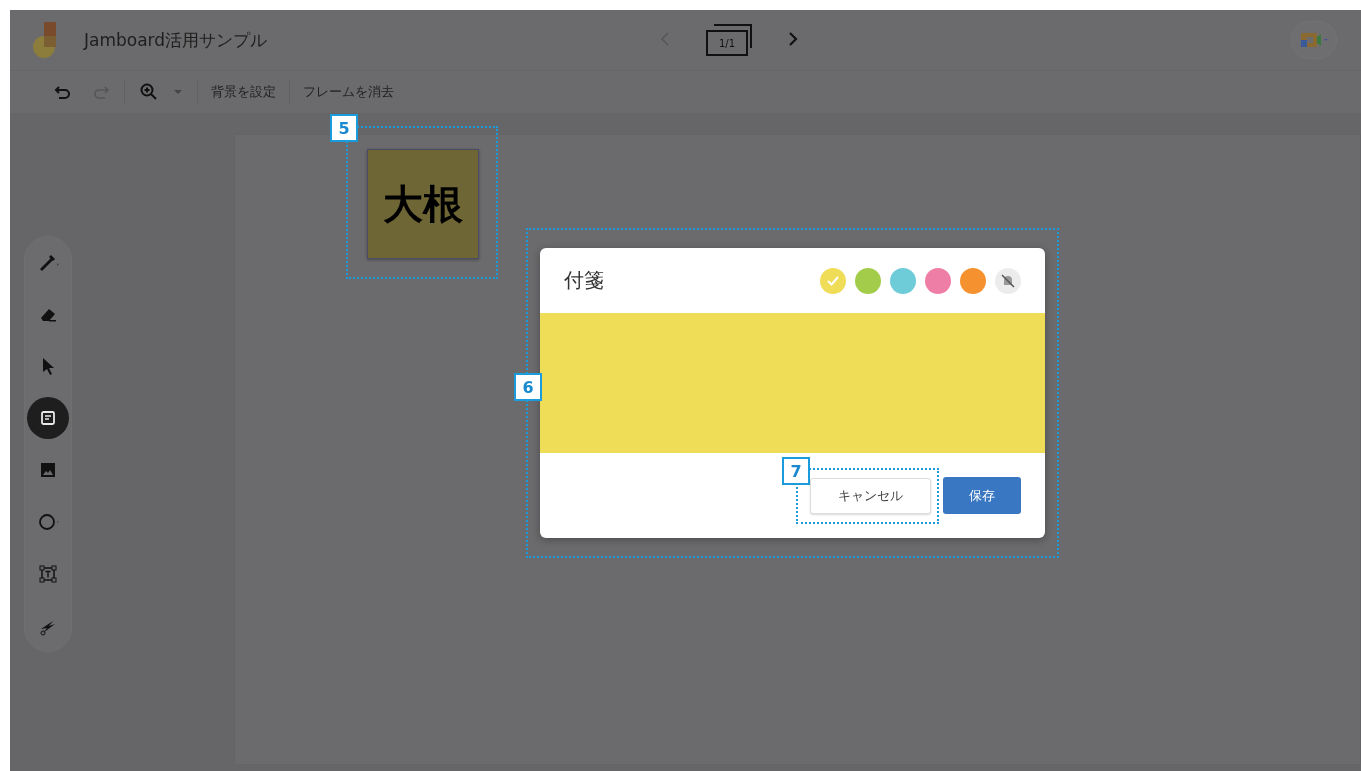 The image size is (1361, 771). Describe the element at coordinates (176, 40) in the screenshot. I see `document-title: Jamboard活用サンプル` at that location.